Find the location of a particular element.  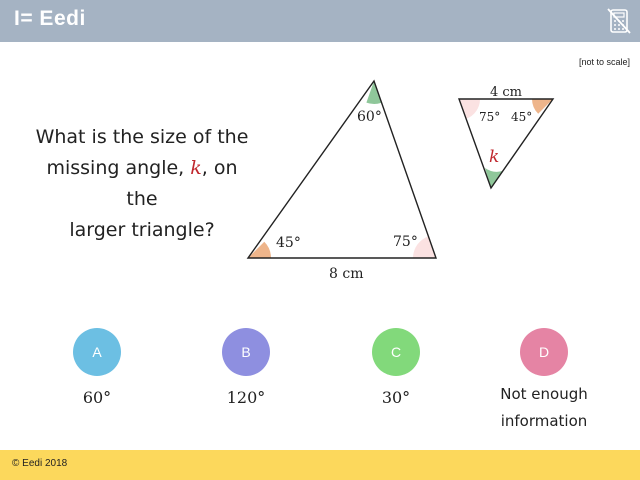

large-top-angle-label: 60° is located at coordinates (369, 117).